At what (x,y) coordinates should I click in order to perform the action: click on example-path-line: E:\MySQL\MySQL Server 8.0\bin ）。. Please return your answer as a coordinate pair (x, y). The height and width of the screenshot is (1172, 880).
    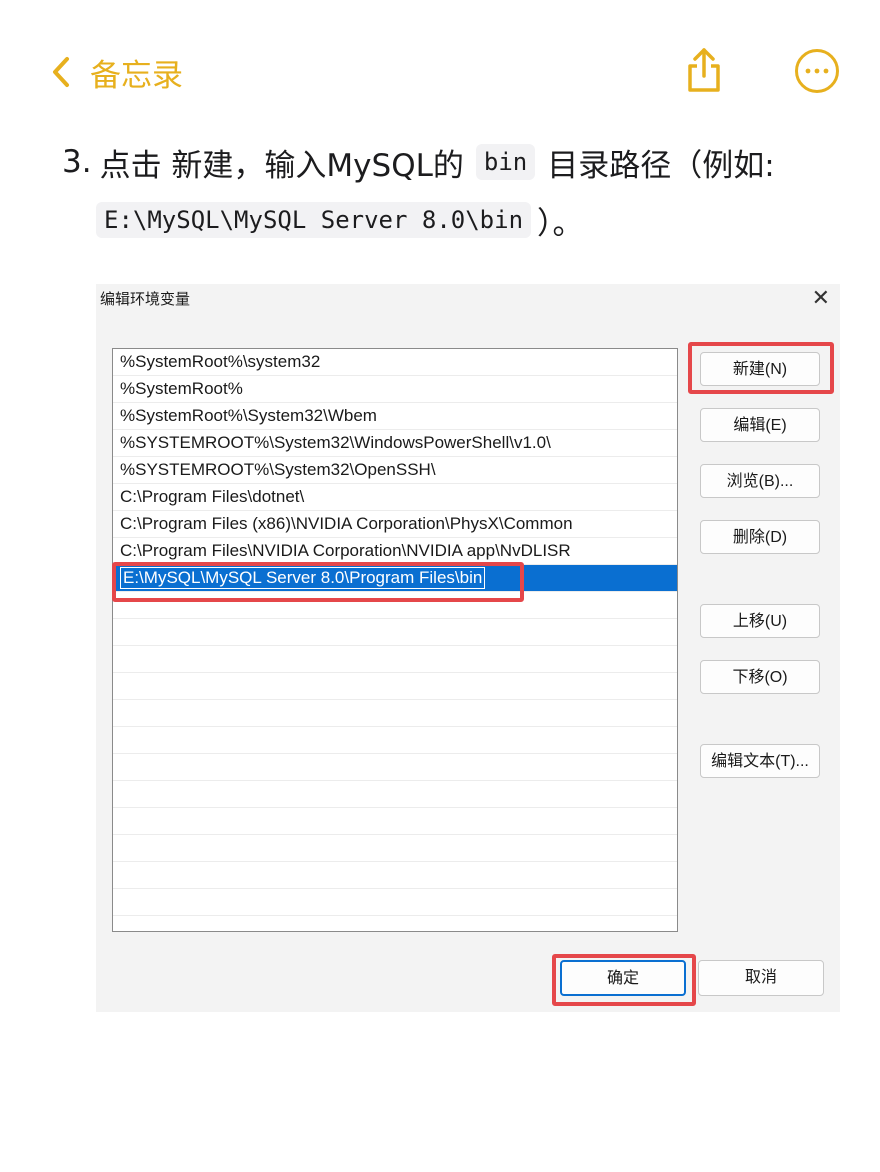
    Looking at the image, I should click on (340, 220).